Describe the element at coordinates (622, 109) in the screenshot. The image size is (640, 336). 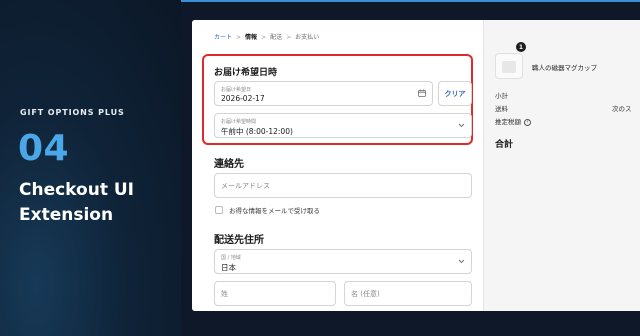
I see `shipping-value: 次のス` at that location.